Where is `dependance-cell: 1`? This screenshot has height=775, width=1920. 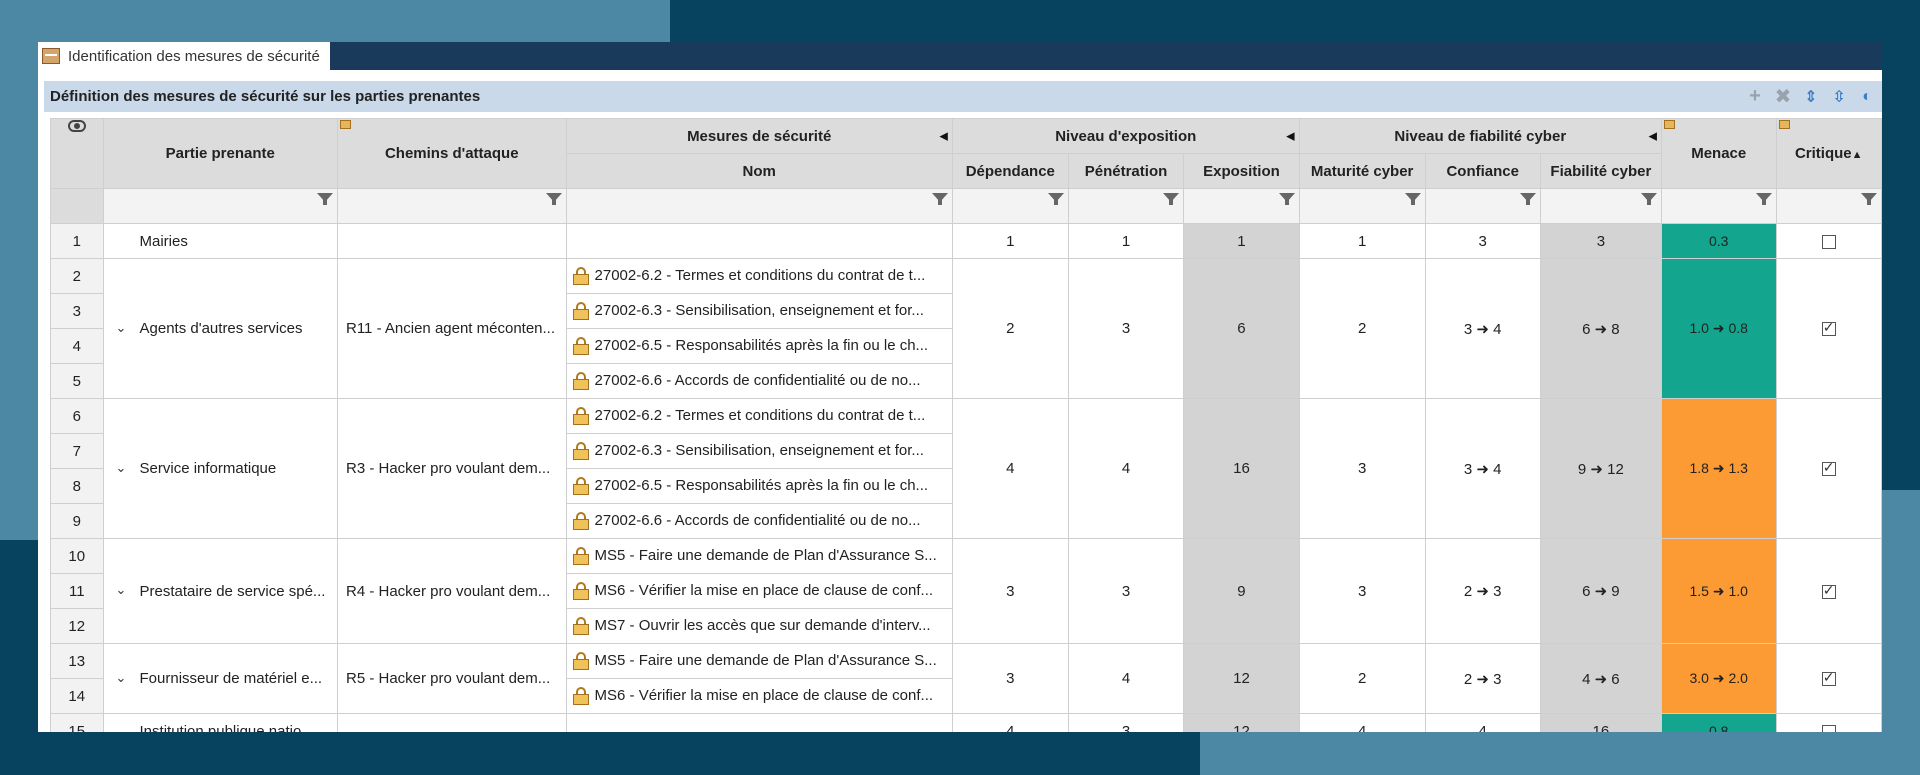 dependance-cell: 1 is located at coordinates (1010, 241).